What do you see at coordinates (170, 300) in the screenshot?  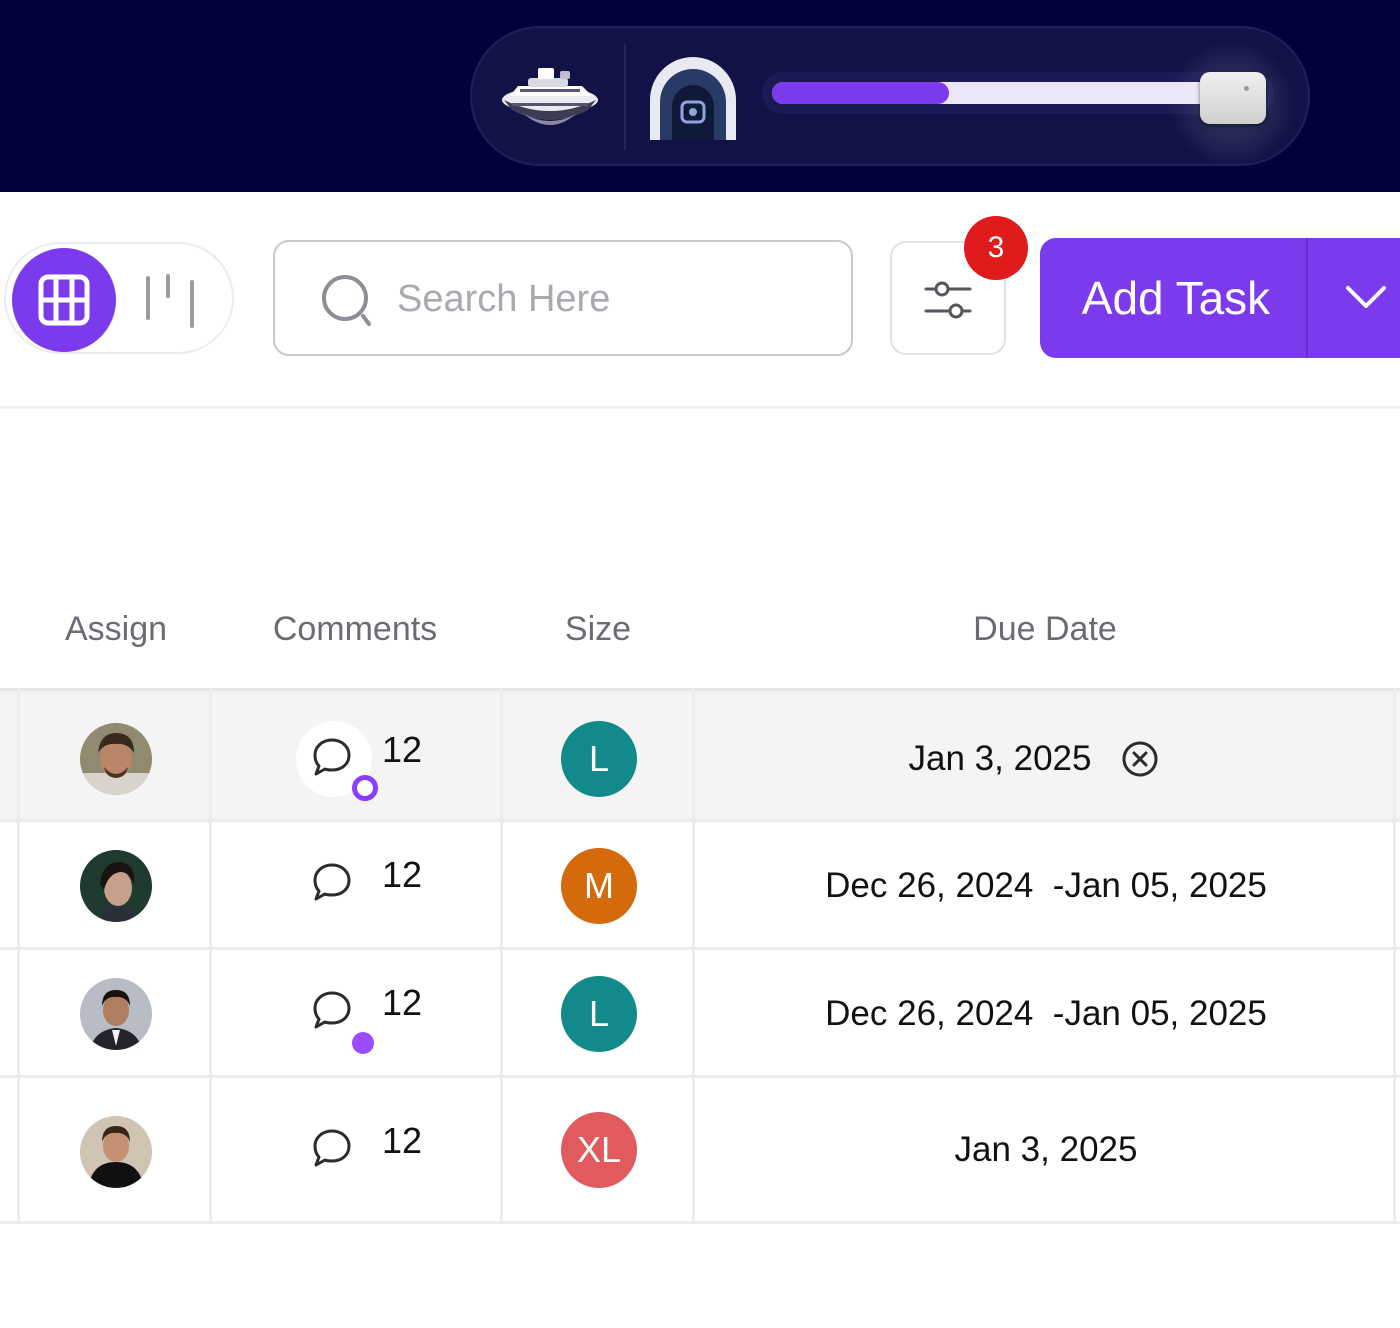 I see `board-view-button` at bounding box center [170, 300].